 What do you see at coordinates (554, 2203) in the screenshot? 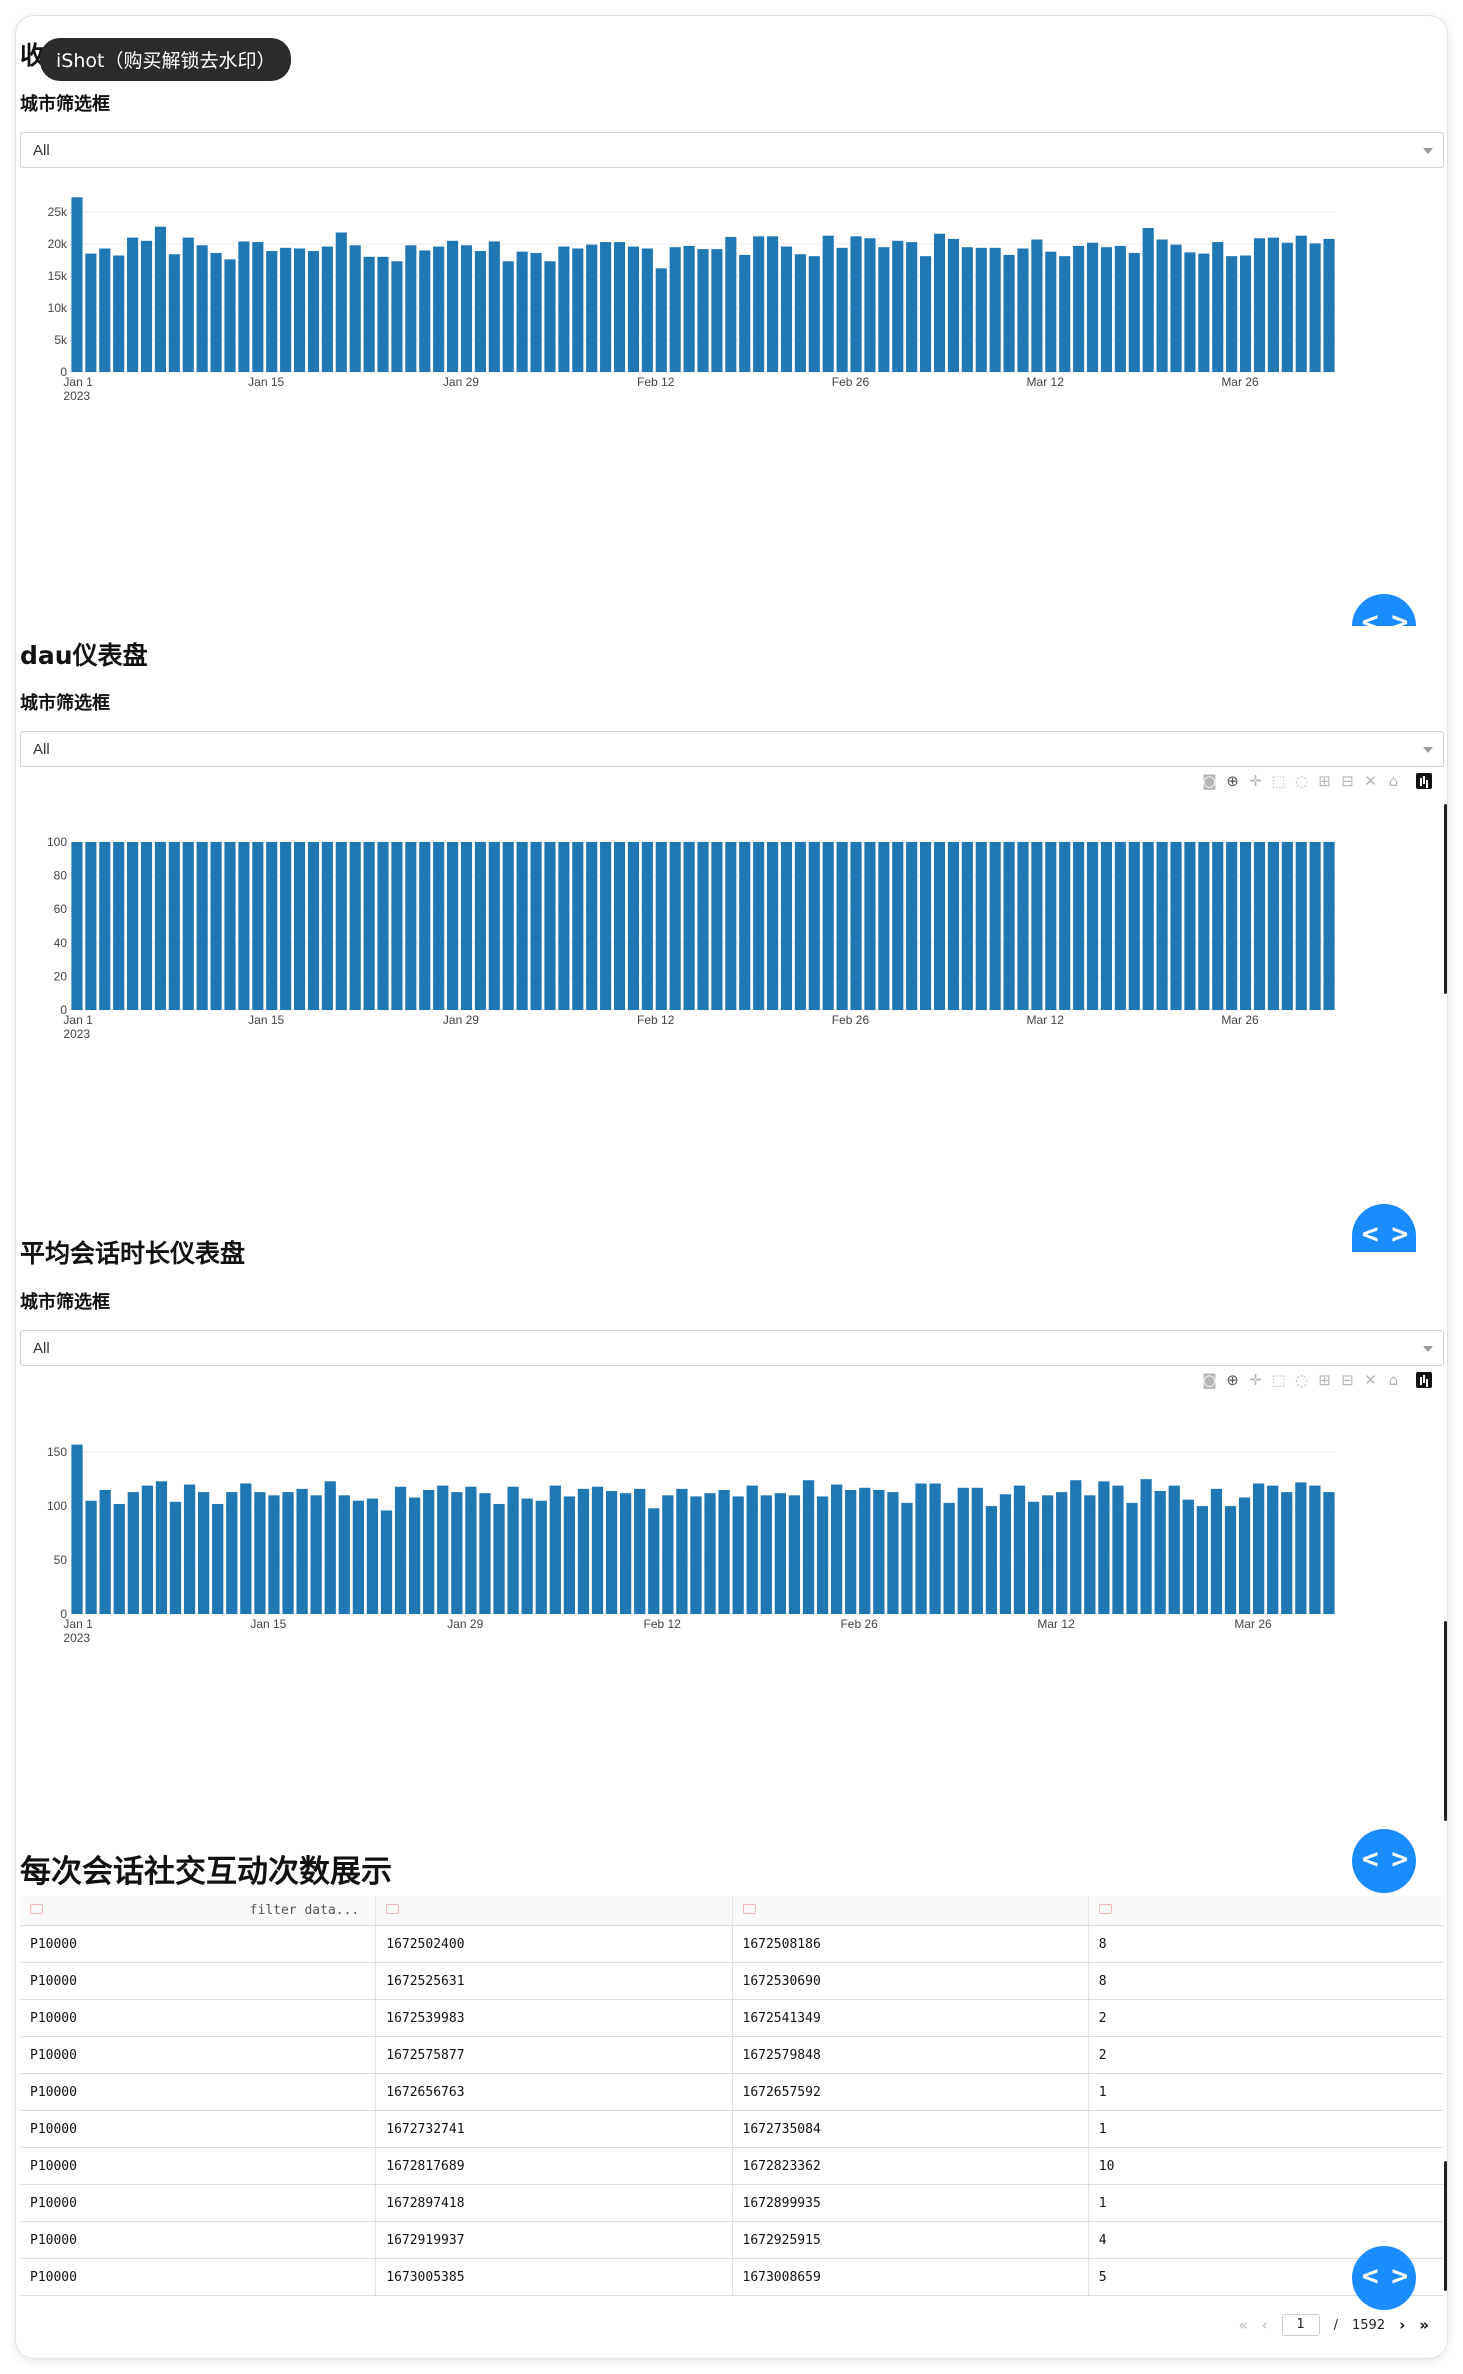
I see `table-cell: 1672897418` at bounding box center [554, 2203].